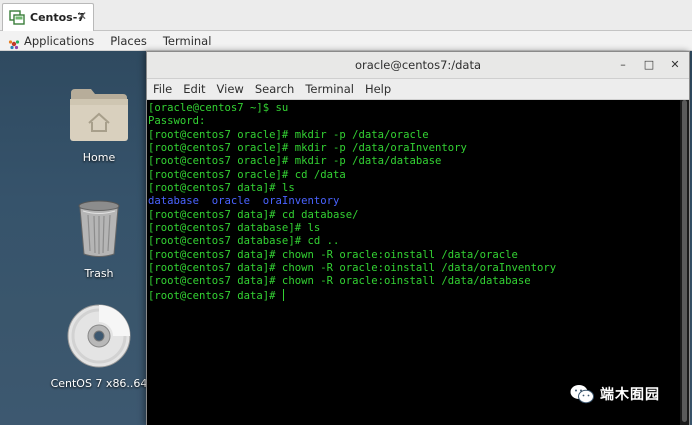 Image resolution: width=692 pixels, height=425 pixels. I want to click on vm-tab-centos-7: Centos-7 ✕, so click(48, 17).